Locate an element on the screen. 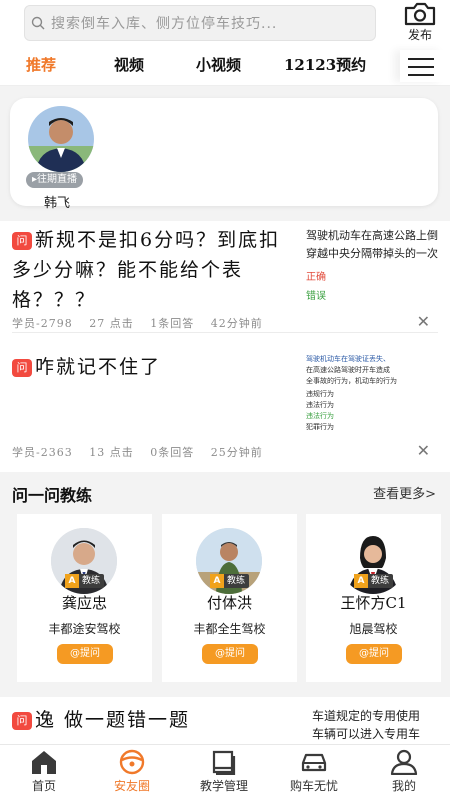 The image size is (450, 800). nav-car-buying-label: 购车无忧 is located at coordinates (313, 786).